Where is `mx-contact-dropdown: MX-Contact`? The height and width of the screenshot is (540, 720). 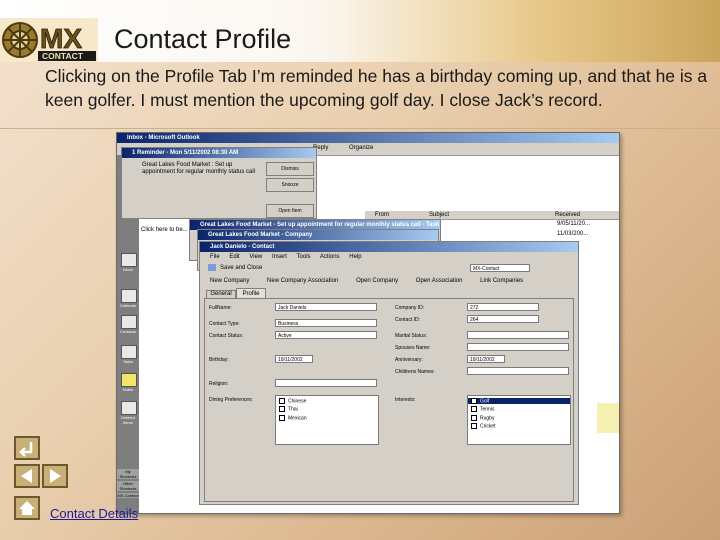
mx-contact-dropdown: MX-Contact is located at coordinates (500, 268).